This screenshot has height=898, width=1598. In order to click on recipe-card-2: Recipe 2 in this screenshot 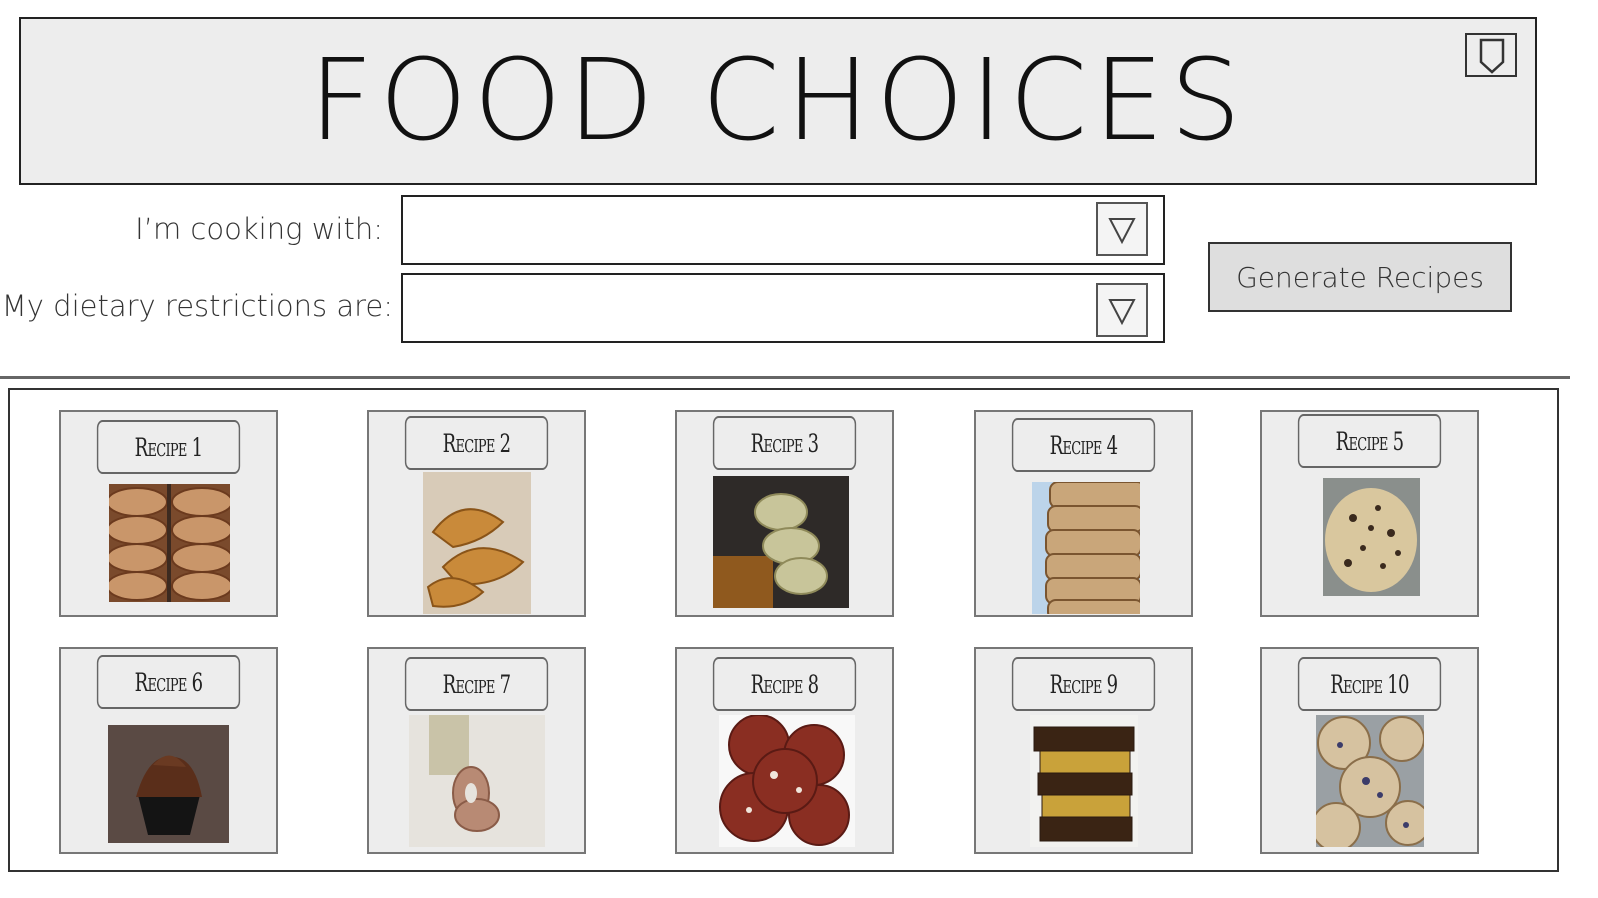, I will do `click(476, 513)`.